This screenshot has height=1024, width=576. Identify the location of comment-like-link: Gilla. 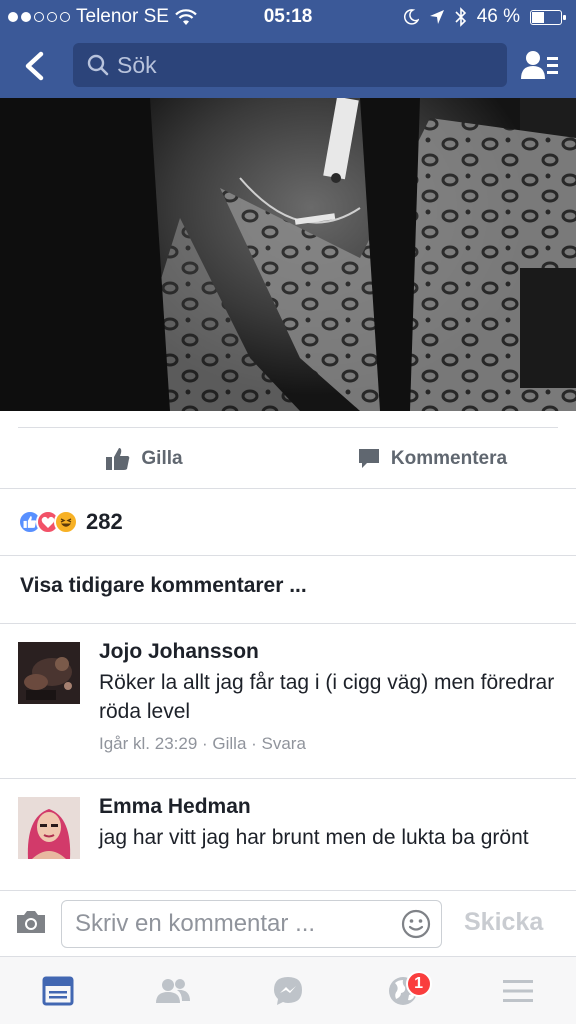
(229, 743).